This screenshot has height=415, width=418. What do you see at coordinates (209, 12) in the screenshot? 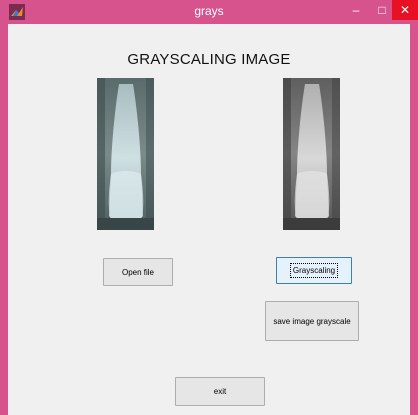
I see `title-bar: grays – □ ✕` at bounding box center [209, 12].